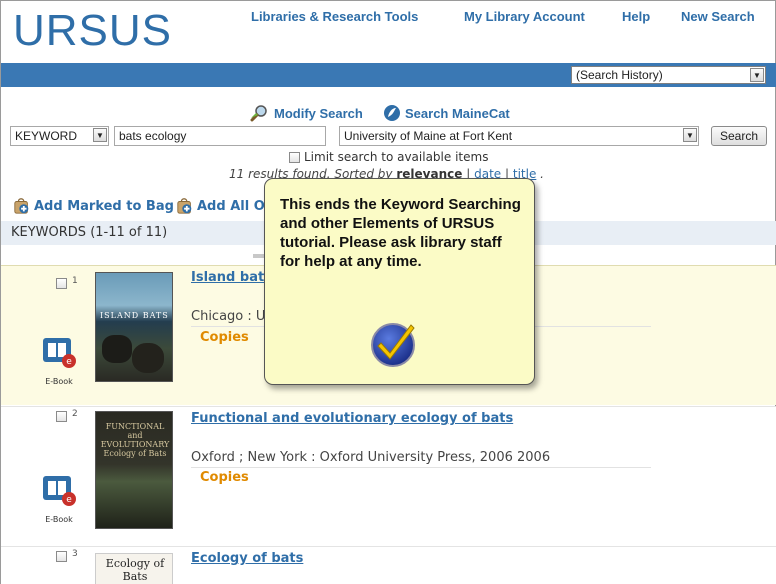 The width and height of the screenshot is (776, 584). Describe the element at coordinates (519, 136) in the screenshot. I see `library-select: University of Maine at Fort Kent ▼` at that location.